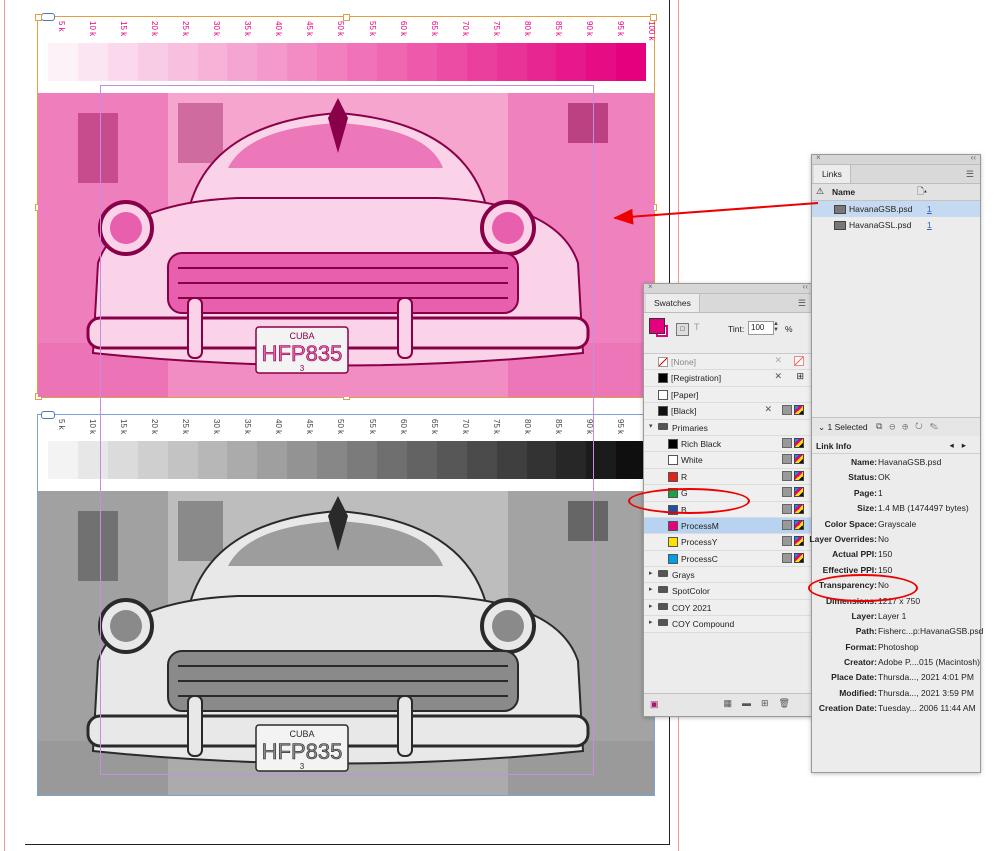 Image resolution: width=999 pixels, height=851 pixels. I want to click on link-file-name: HavanaGSB.psd, so click(881, 209).